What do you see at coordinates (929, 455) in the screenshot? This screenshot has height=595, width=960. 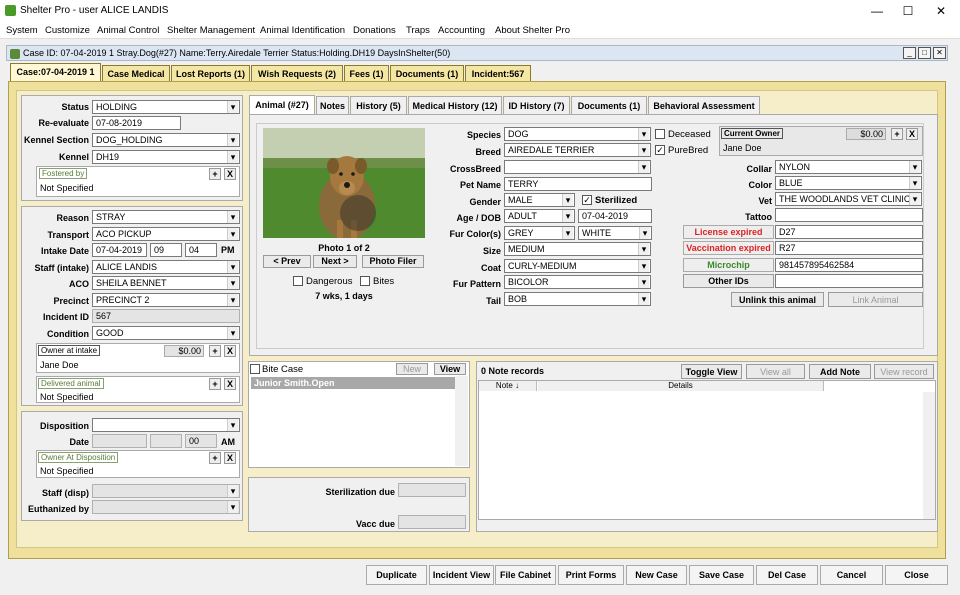 I see `notes-scrollbar` at bounding box center [929, 455].